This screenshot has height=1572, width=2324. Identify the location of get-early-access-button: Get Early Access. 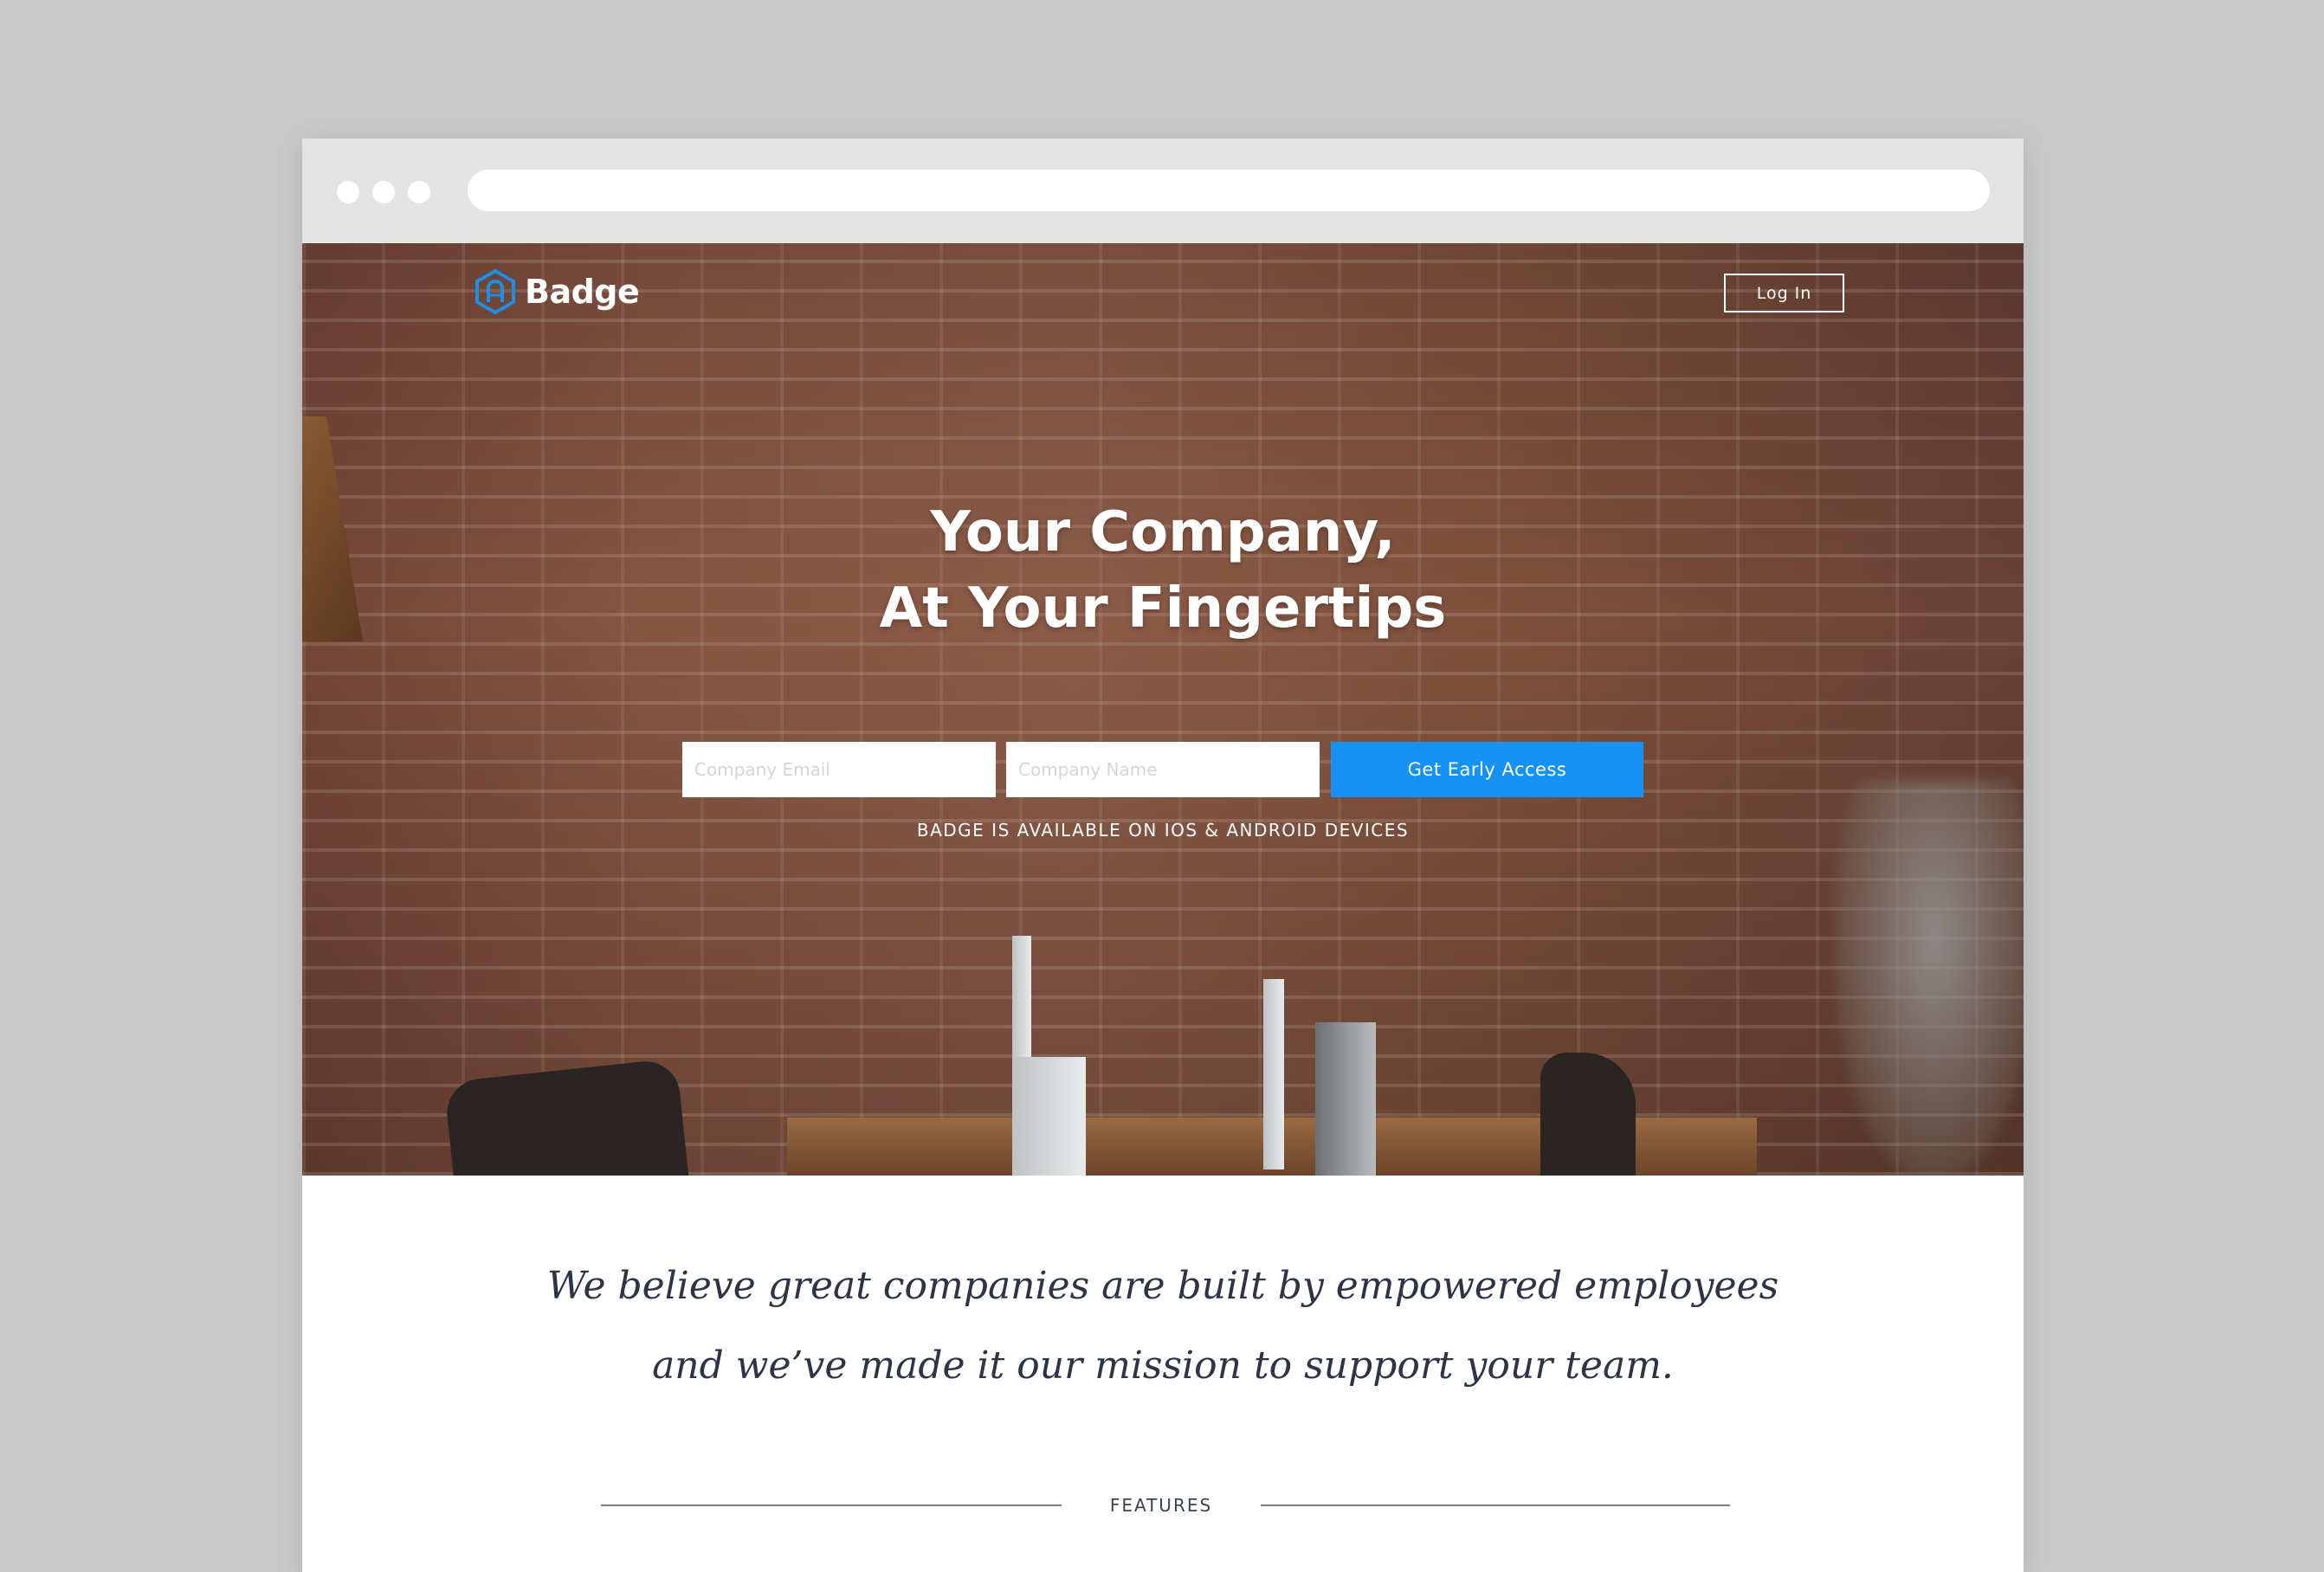
(1487, 769).